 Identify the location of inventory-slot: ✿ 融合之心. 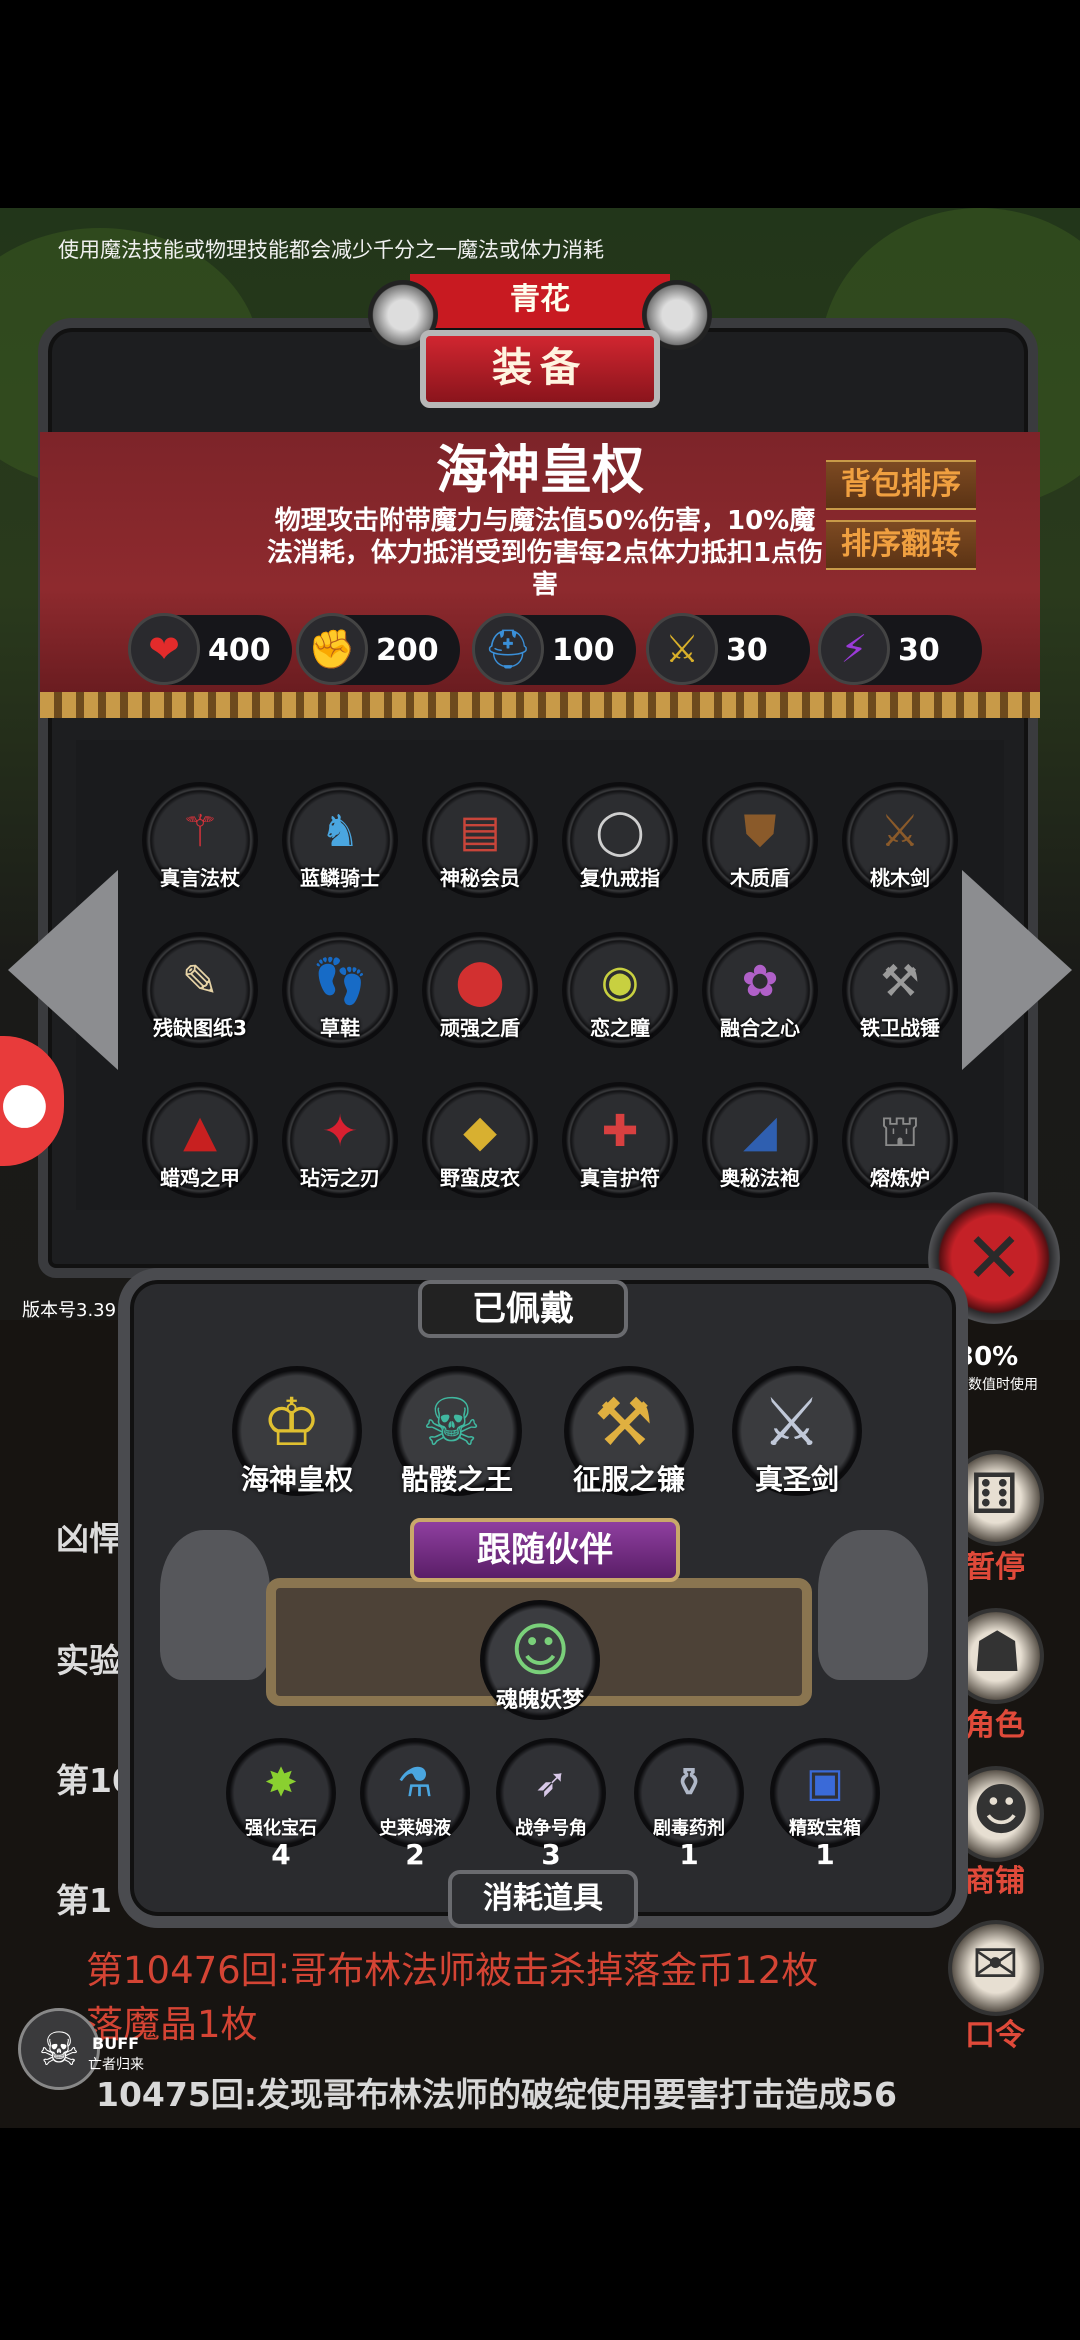
(760, 990).